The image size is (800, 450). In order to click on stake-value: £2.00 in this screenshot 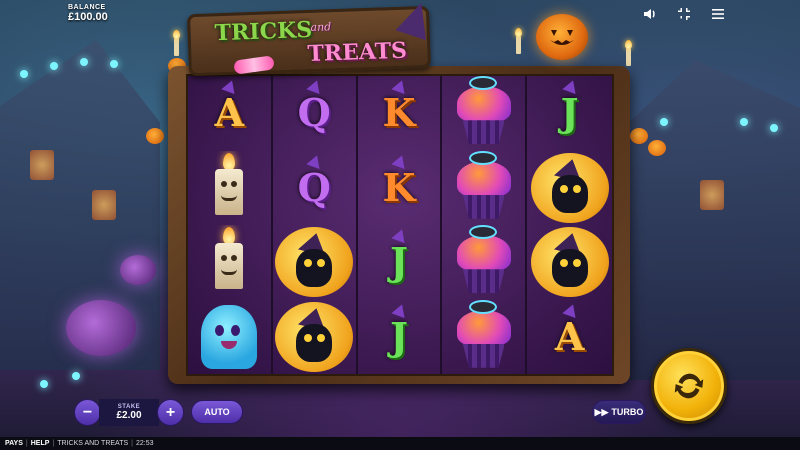, I will do `click(129, 415)`.